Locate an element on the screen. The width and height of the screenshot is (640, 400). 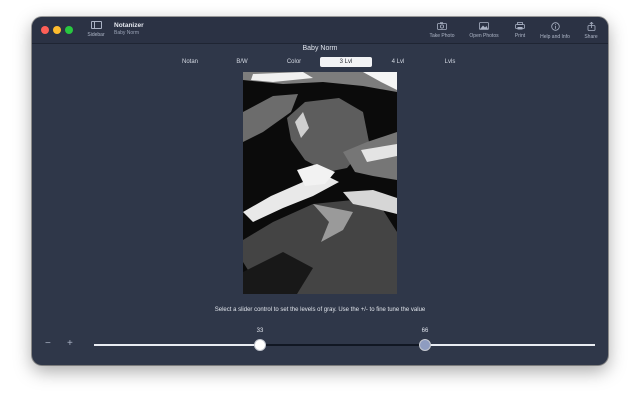
mode-notan-tab: Notan is located at coordinates (190, 62).